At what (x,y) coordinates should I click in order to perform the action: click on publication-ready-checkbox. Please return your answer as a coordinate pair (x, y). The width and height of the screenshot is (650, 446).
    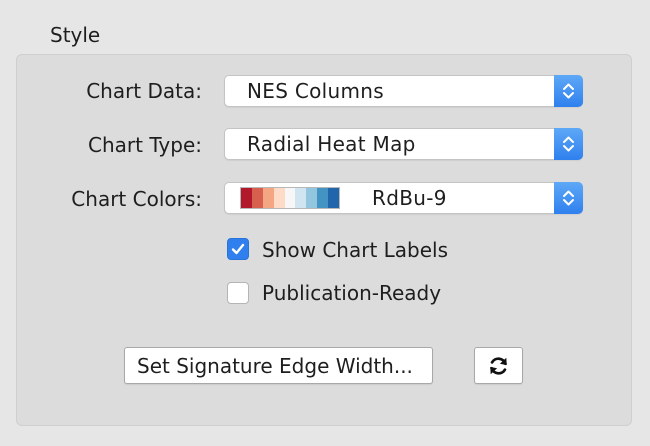
    Looking at the image, I should click on (238, 293).